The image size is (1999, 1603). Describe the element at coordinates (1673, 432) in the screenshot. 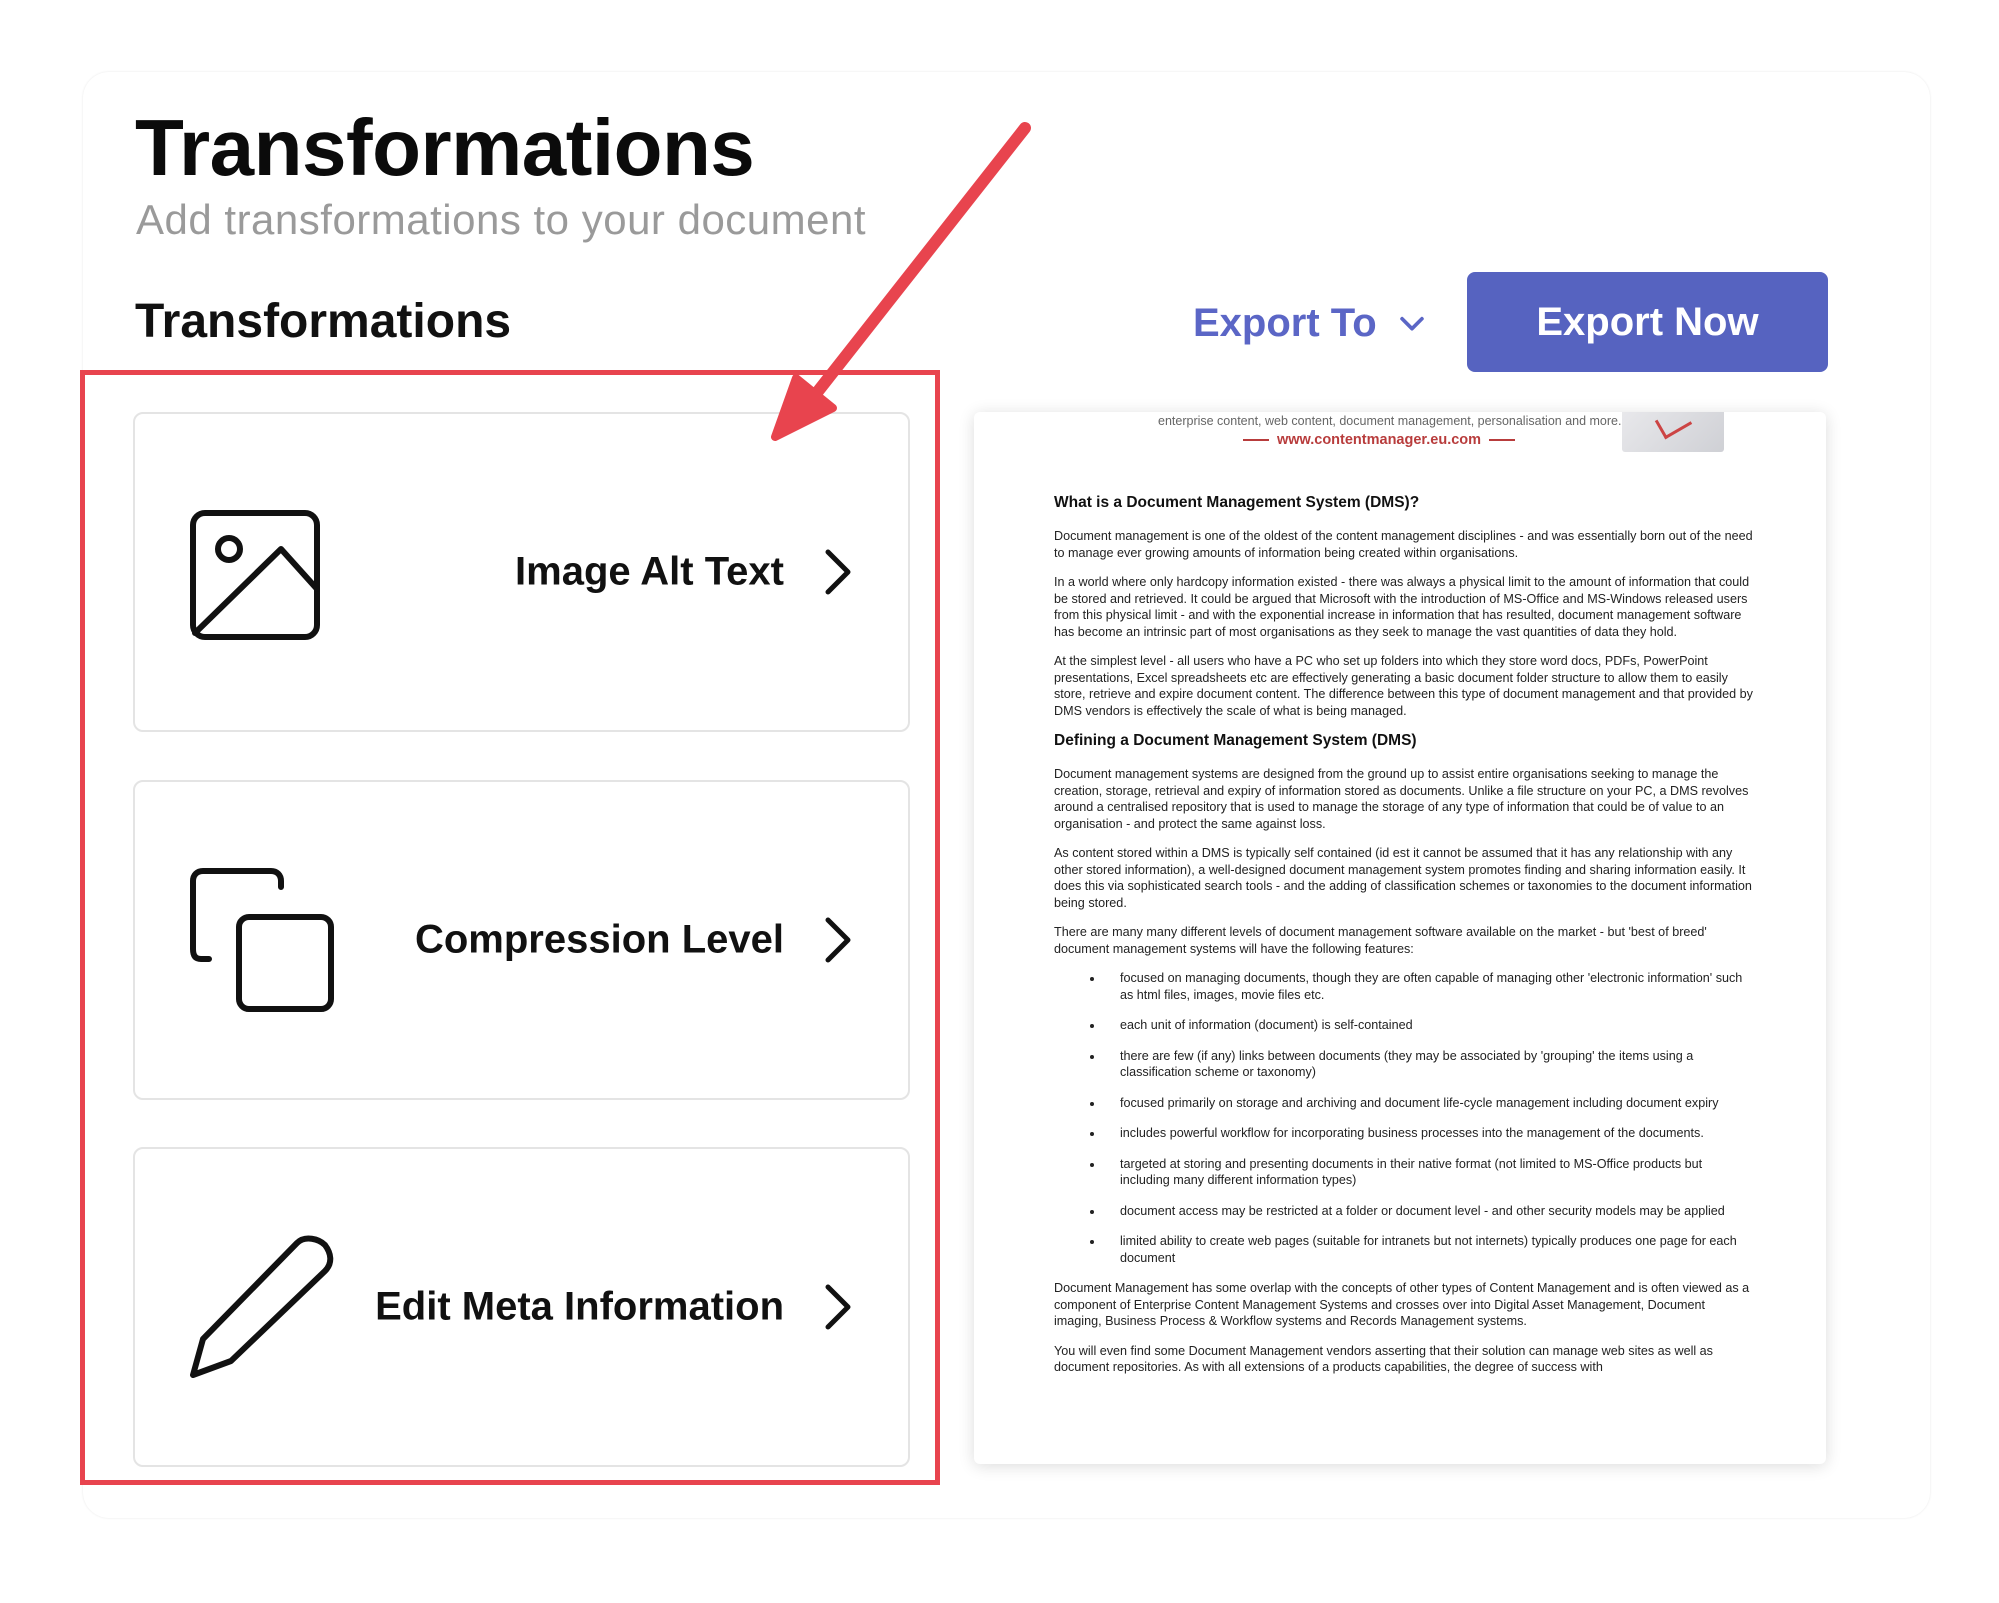

I see `document-logo` at that location.